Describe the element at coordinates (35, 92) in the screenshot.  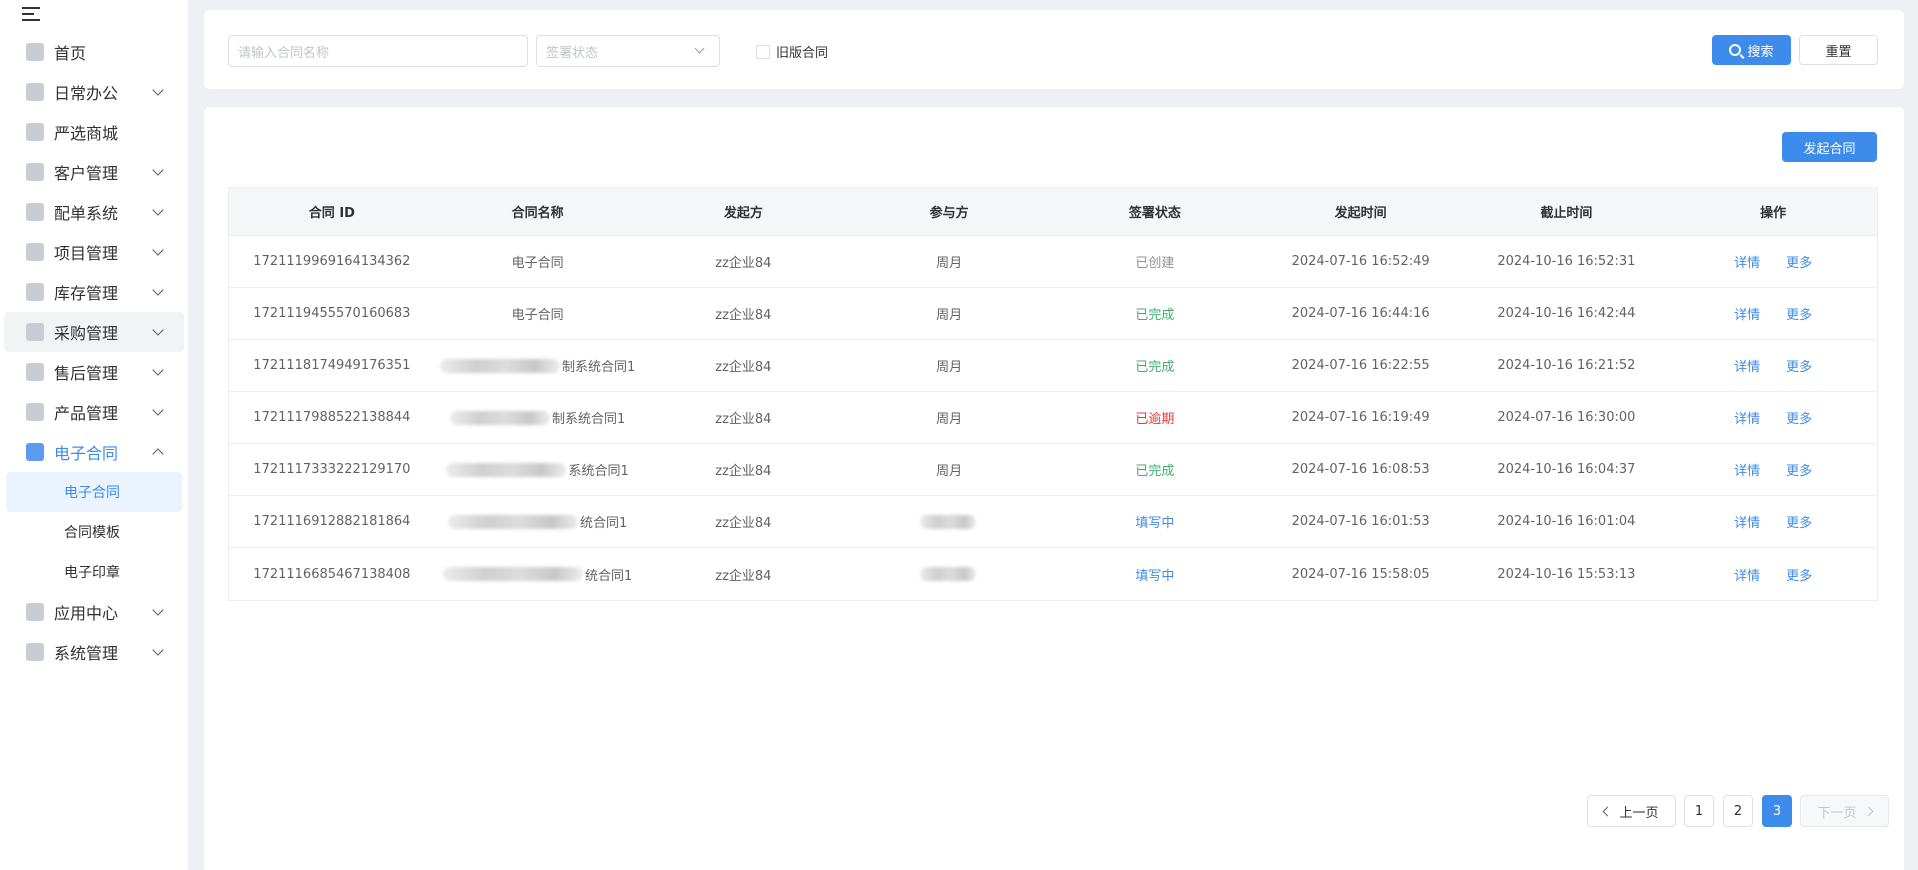
I see `briefcase-icon` at that location.